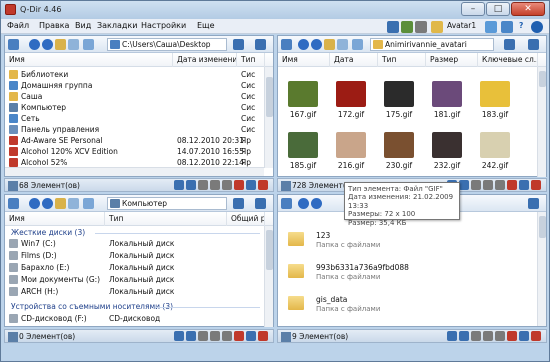 Image resolution: width=550 pixels, height=362 pixels. What do you see at coordinates (132, 129) in the screenshot?
I see `file-row: Панель управления Сис` at bounding box center [132, 129].